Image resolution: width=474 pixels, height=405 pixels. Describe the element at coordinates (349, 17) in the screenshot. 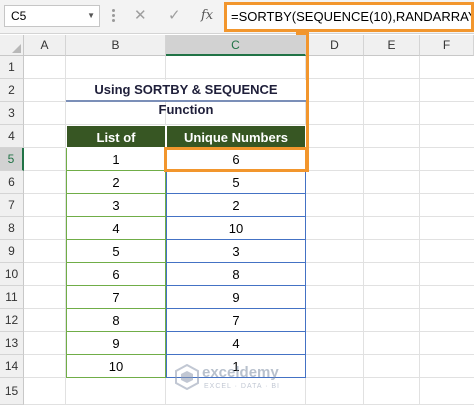

I see `formula-input: =SORTBY(SEQUENCE(10),RANDARRAY(10))` at that location.